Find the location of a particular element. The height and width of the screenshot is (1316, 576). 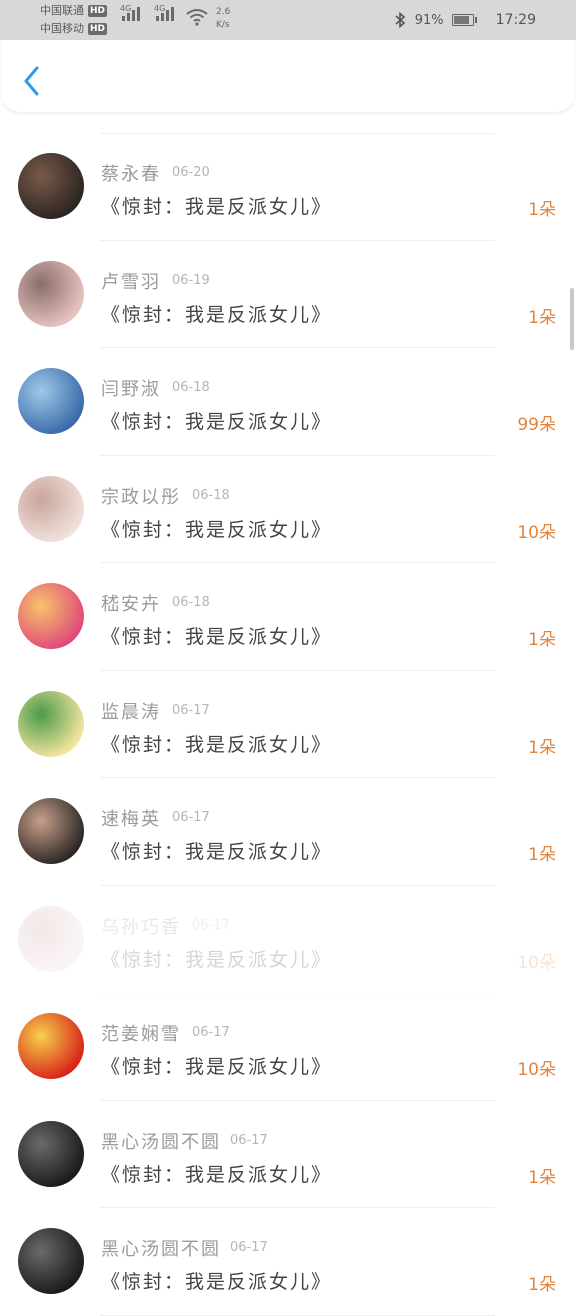

user-name: 闫野淑 is located at coordinates (131, 389).